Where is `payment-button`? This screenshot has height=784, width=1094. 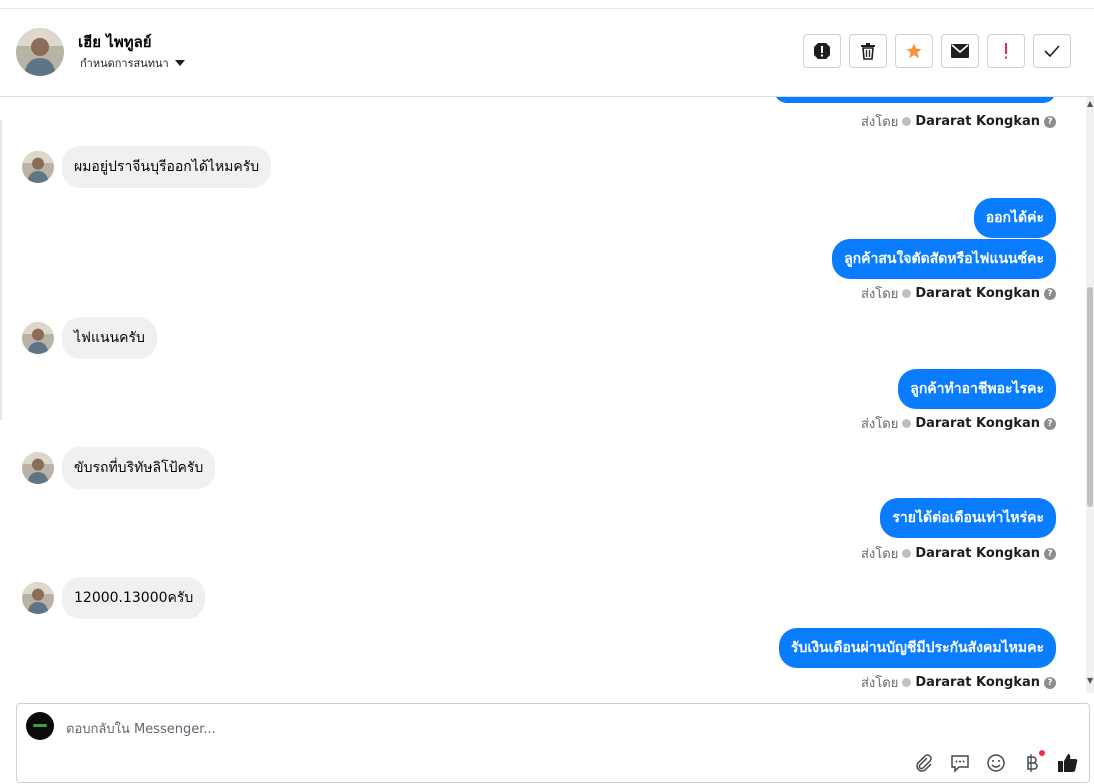
payment-button is located at coordinates (1033, 762).